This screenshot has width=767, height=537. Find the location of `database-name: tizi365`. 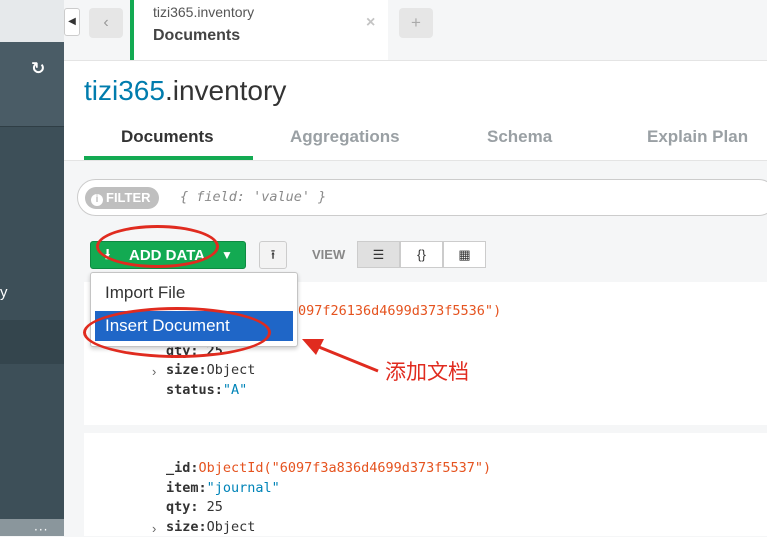

database-name: tizi365 is located at coordinates (124, 90).